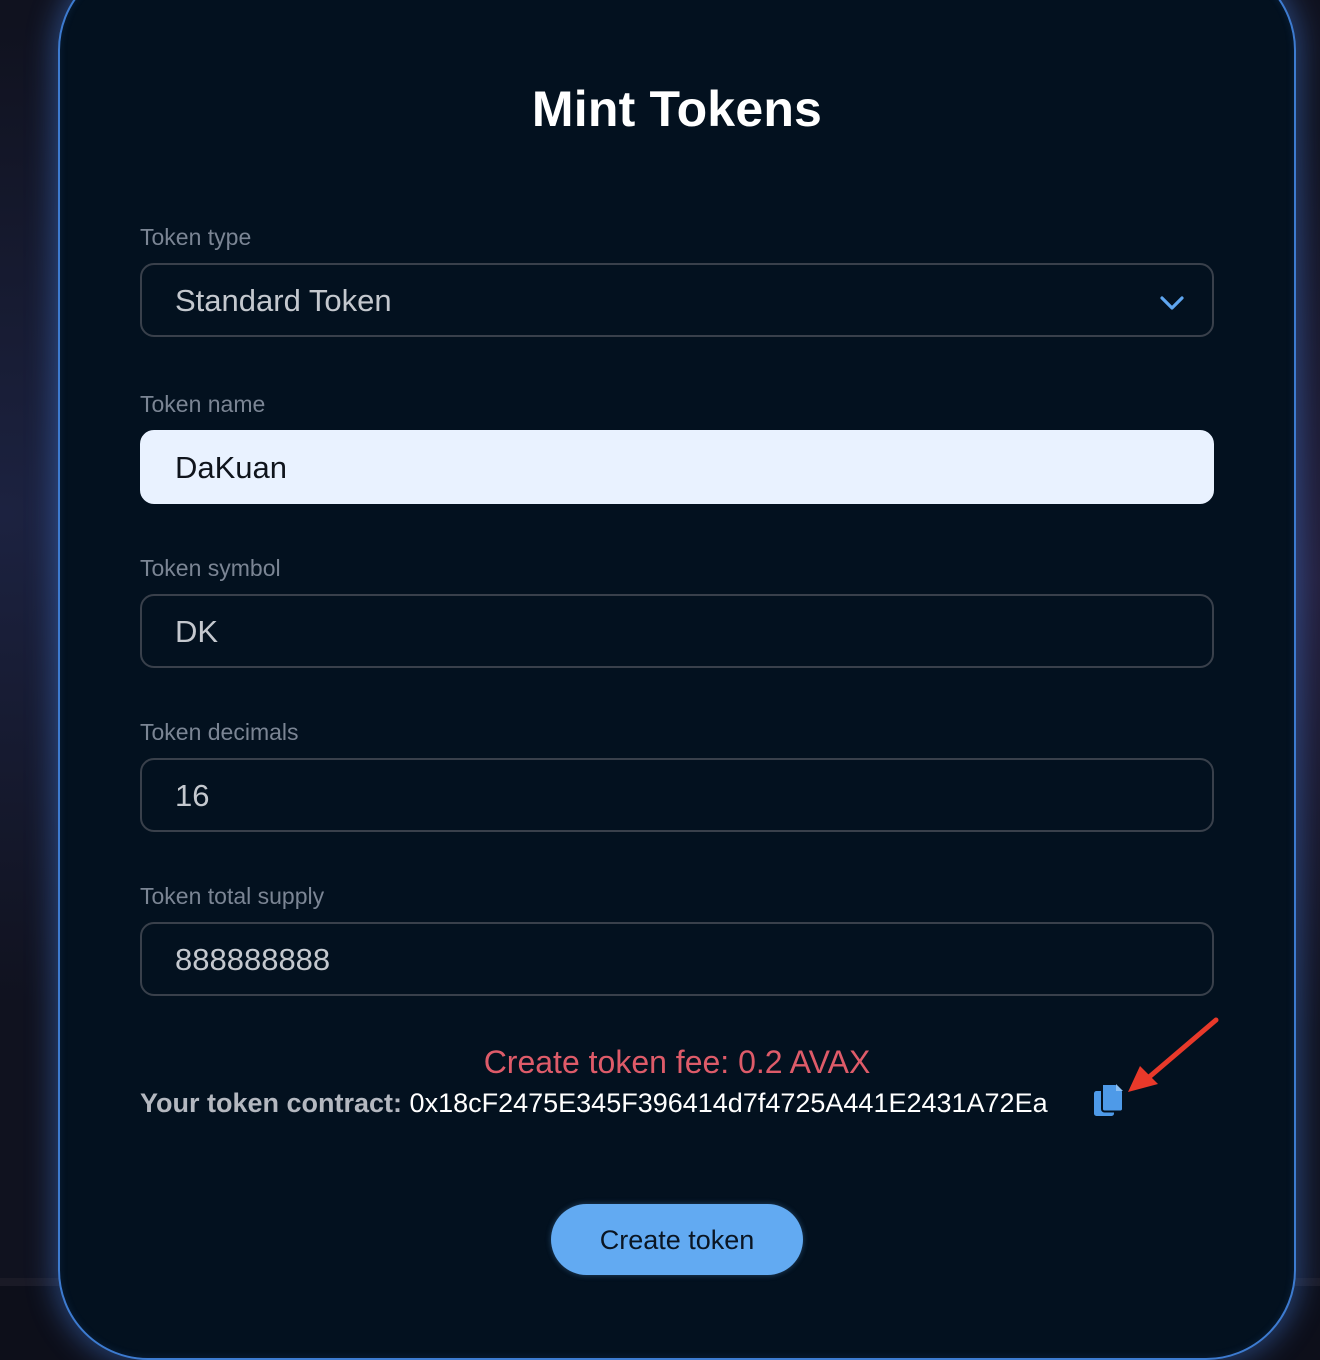 Image resolution: width=1320 pixels, height=1360 pixels. What do you see at coordinates (677, 467) in the screenshot?
I see `token-name-input: DaKuan` at bounding box center [677, 467].